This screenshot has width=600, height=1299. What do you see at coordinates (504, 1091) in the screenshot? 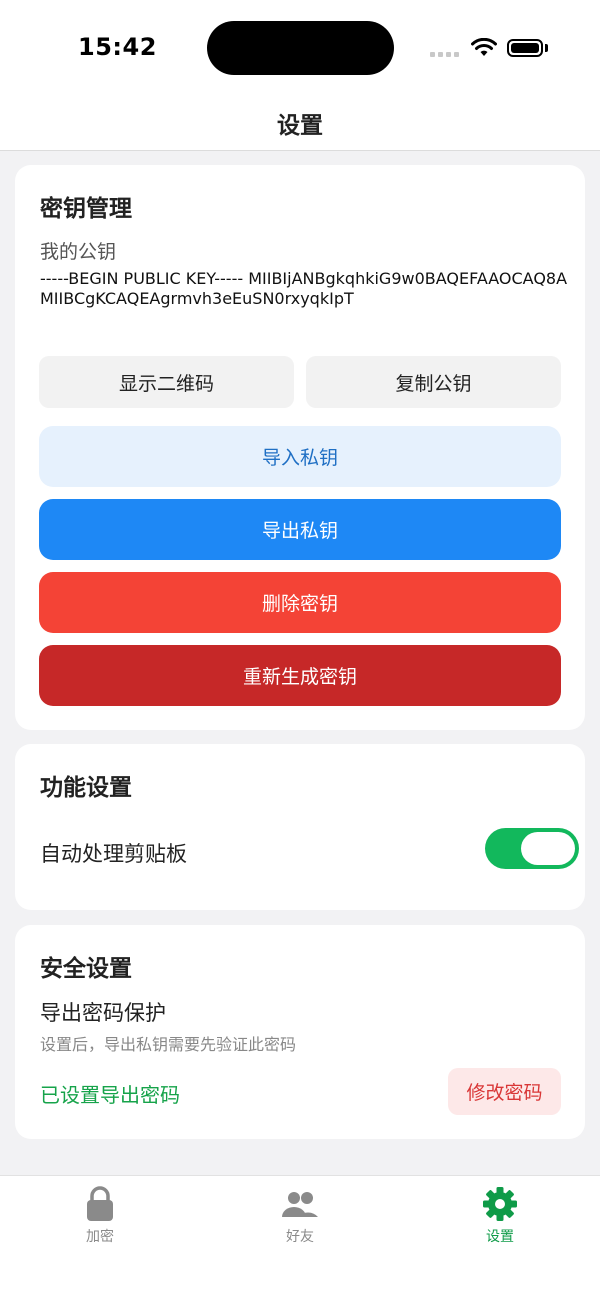
I see `change-password-button: 修改密码` at bounding box center [504, 1091].